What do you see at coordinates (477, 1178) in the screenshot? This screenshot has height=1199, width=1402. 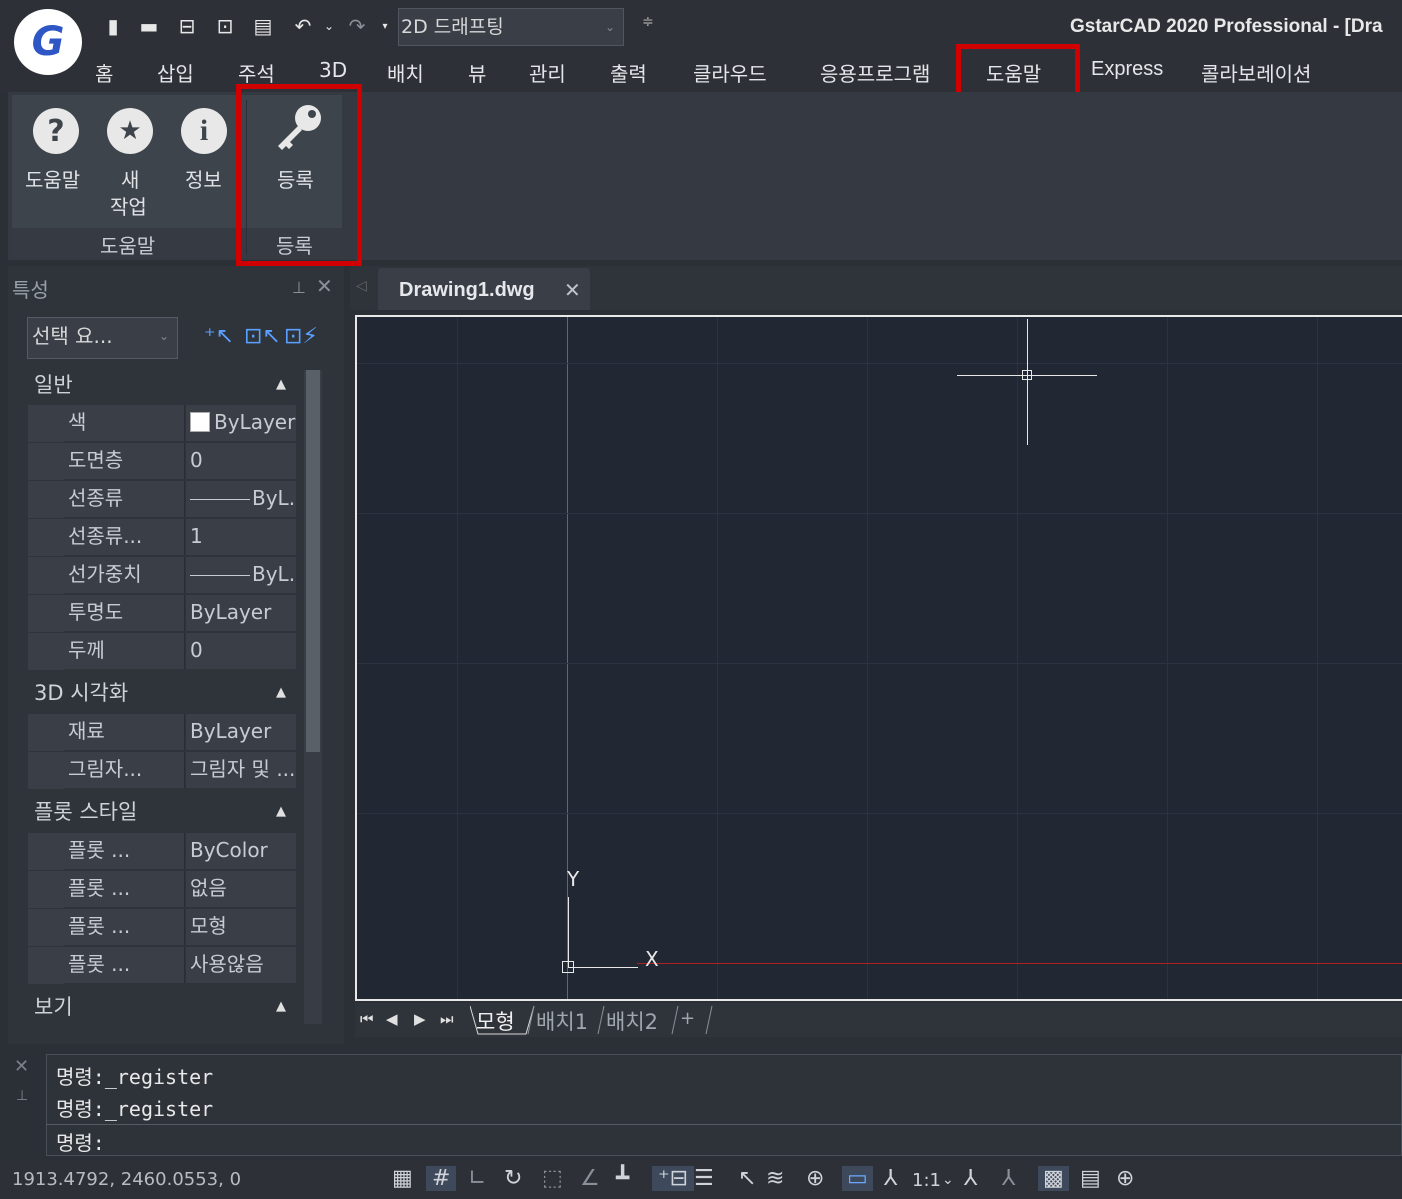 I see `ortho-icon: ∟` at bounding box center [477, 1178].